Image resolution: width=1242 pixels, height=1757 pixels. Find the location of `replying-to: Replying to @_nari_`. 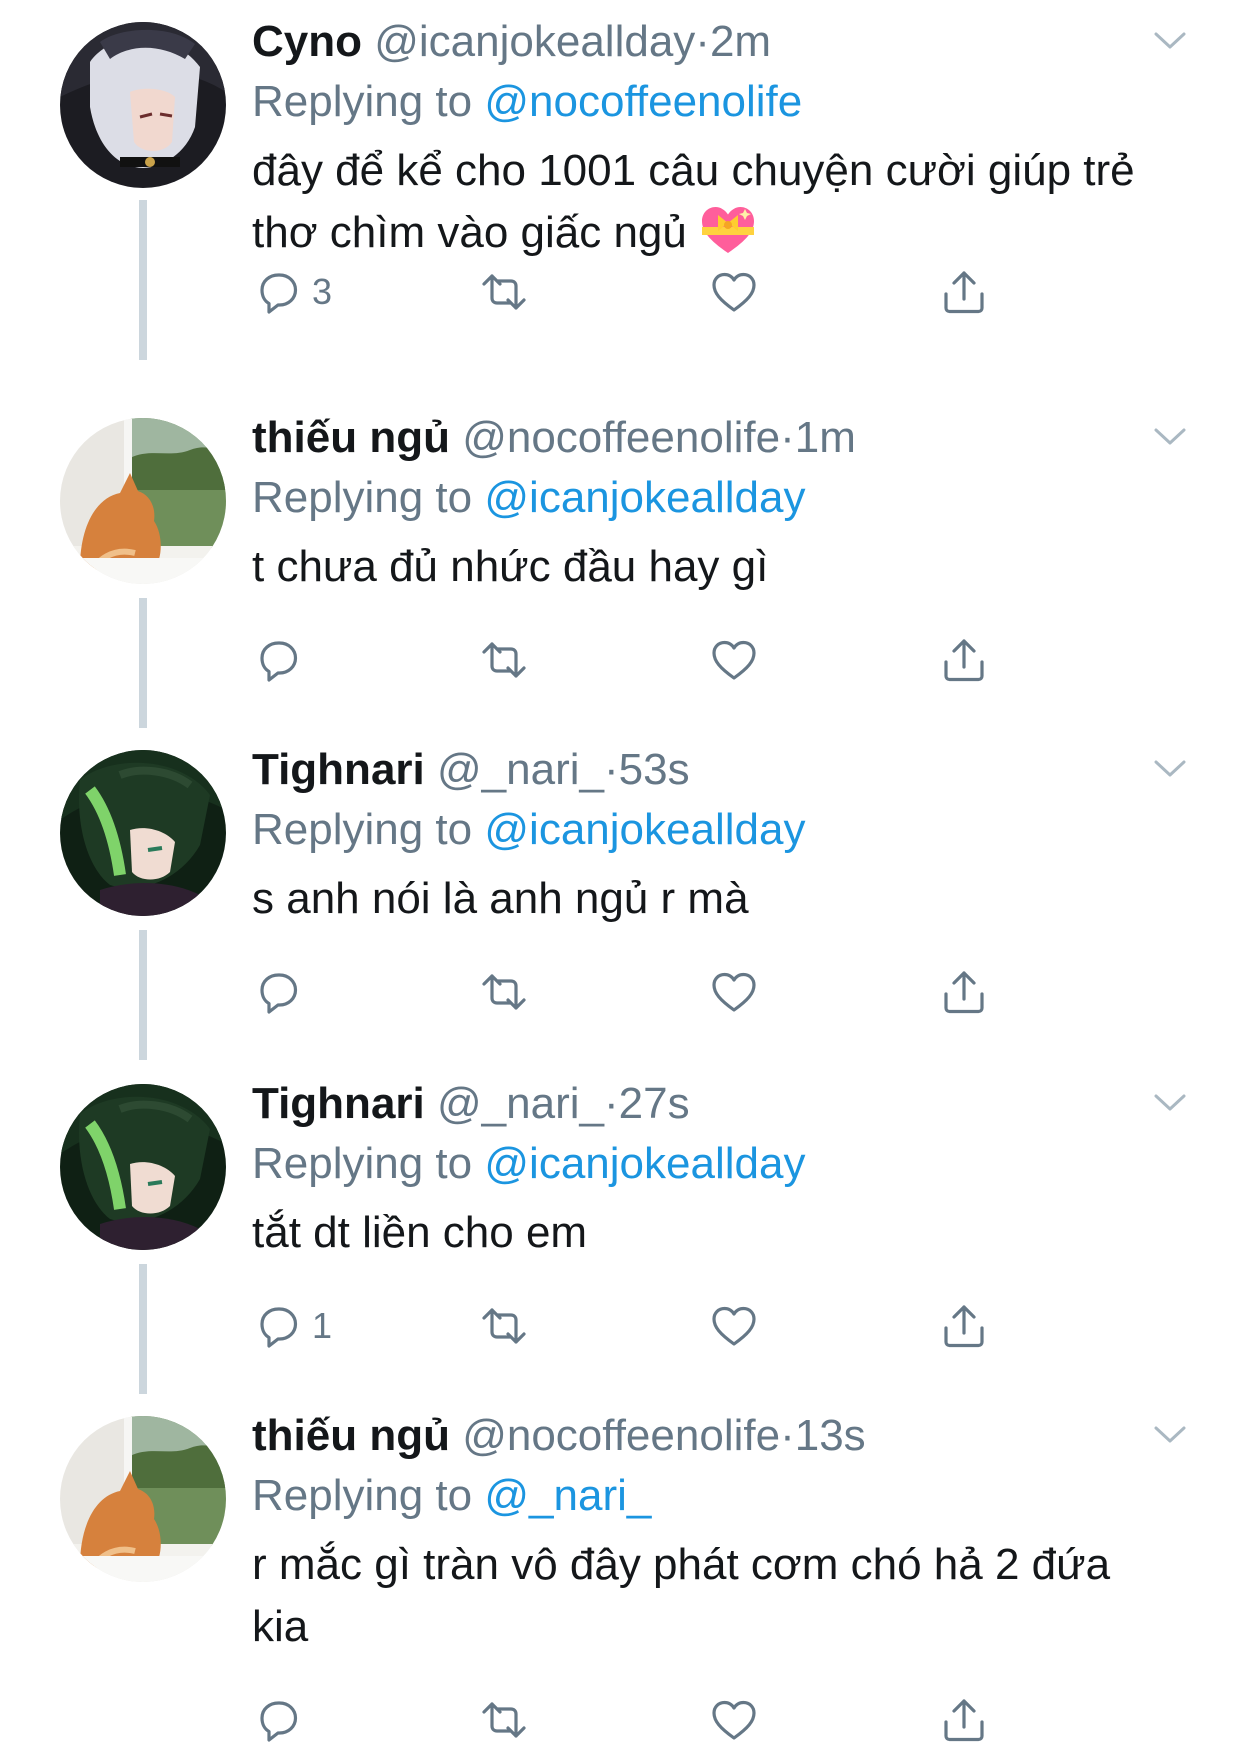

replying-to: Replying to @_nari_ is located at coordinates (702, 1496).